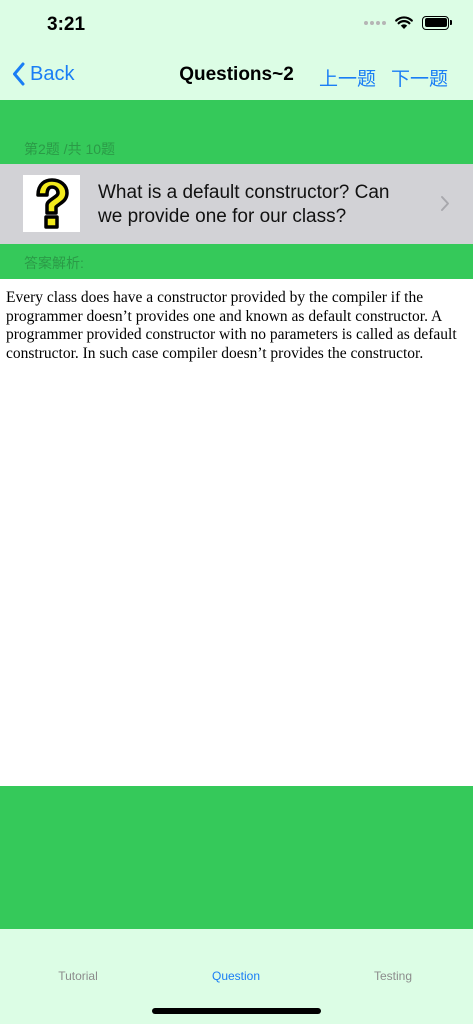 The height and width of the screenshot is (1024, 473). What do you see at coordinates (66, 24) in the screenshot?
I see `status-time: 3:21` at bounding box center [66, 24].